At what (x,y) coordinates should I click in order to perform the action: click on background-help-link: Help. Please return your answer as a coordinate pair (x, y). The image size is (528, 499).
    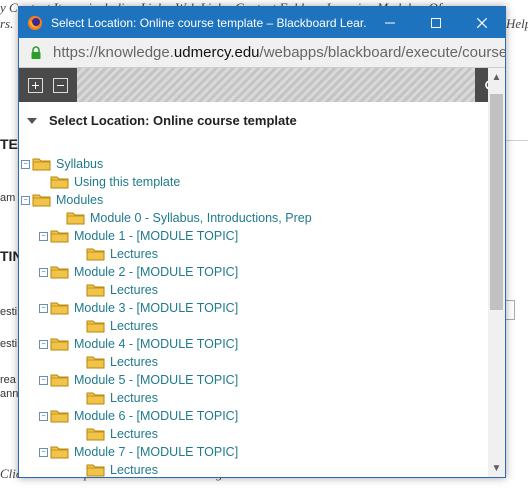
    Looking at the image, I should click on (517, 23).